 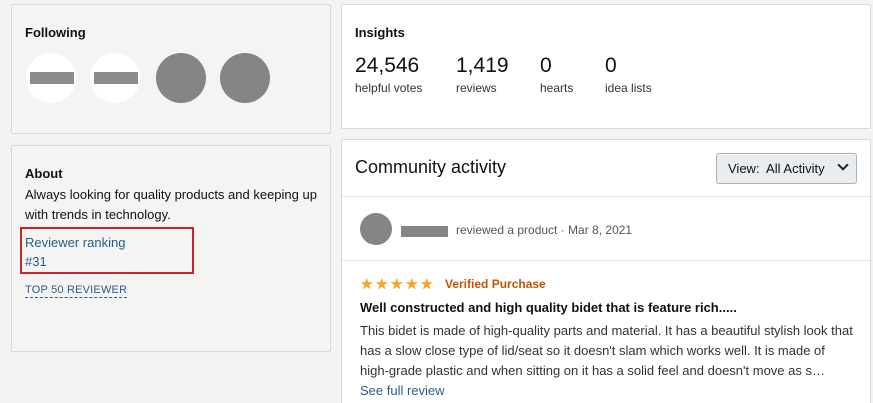 What do you see at coordinates (546, 65) in the screenshot?
I see `stat-hearts-value: 0` at bounding box center [546, 65].